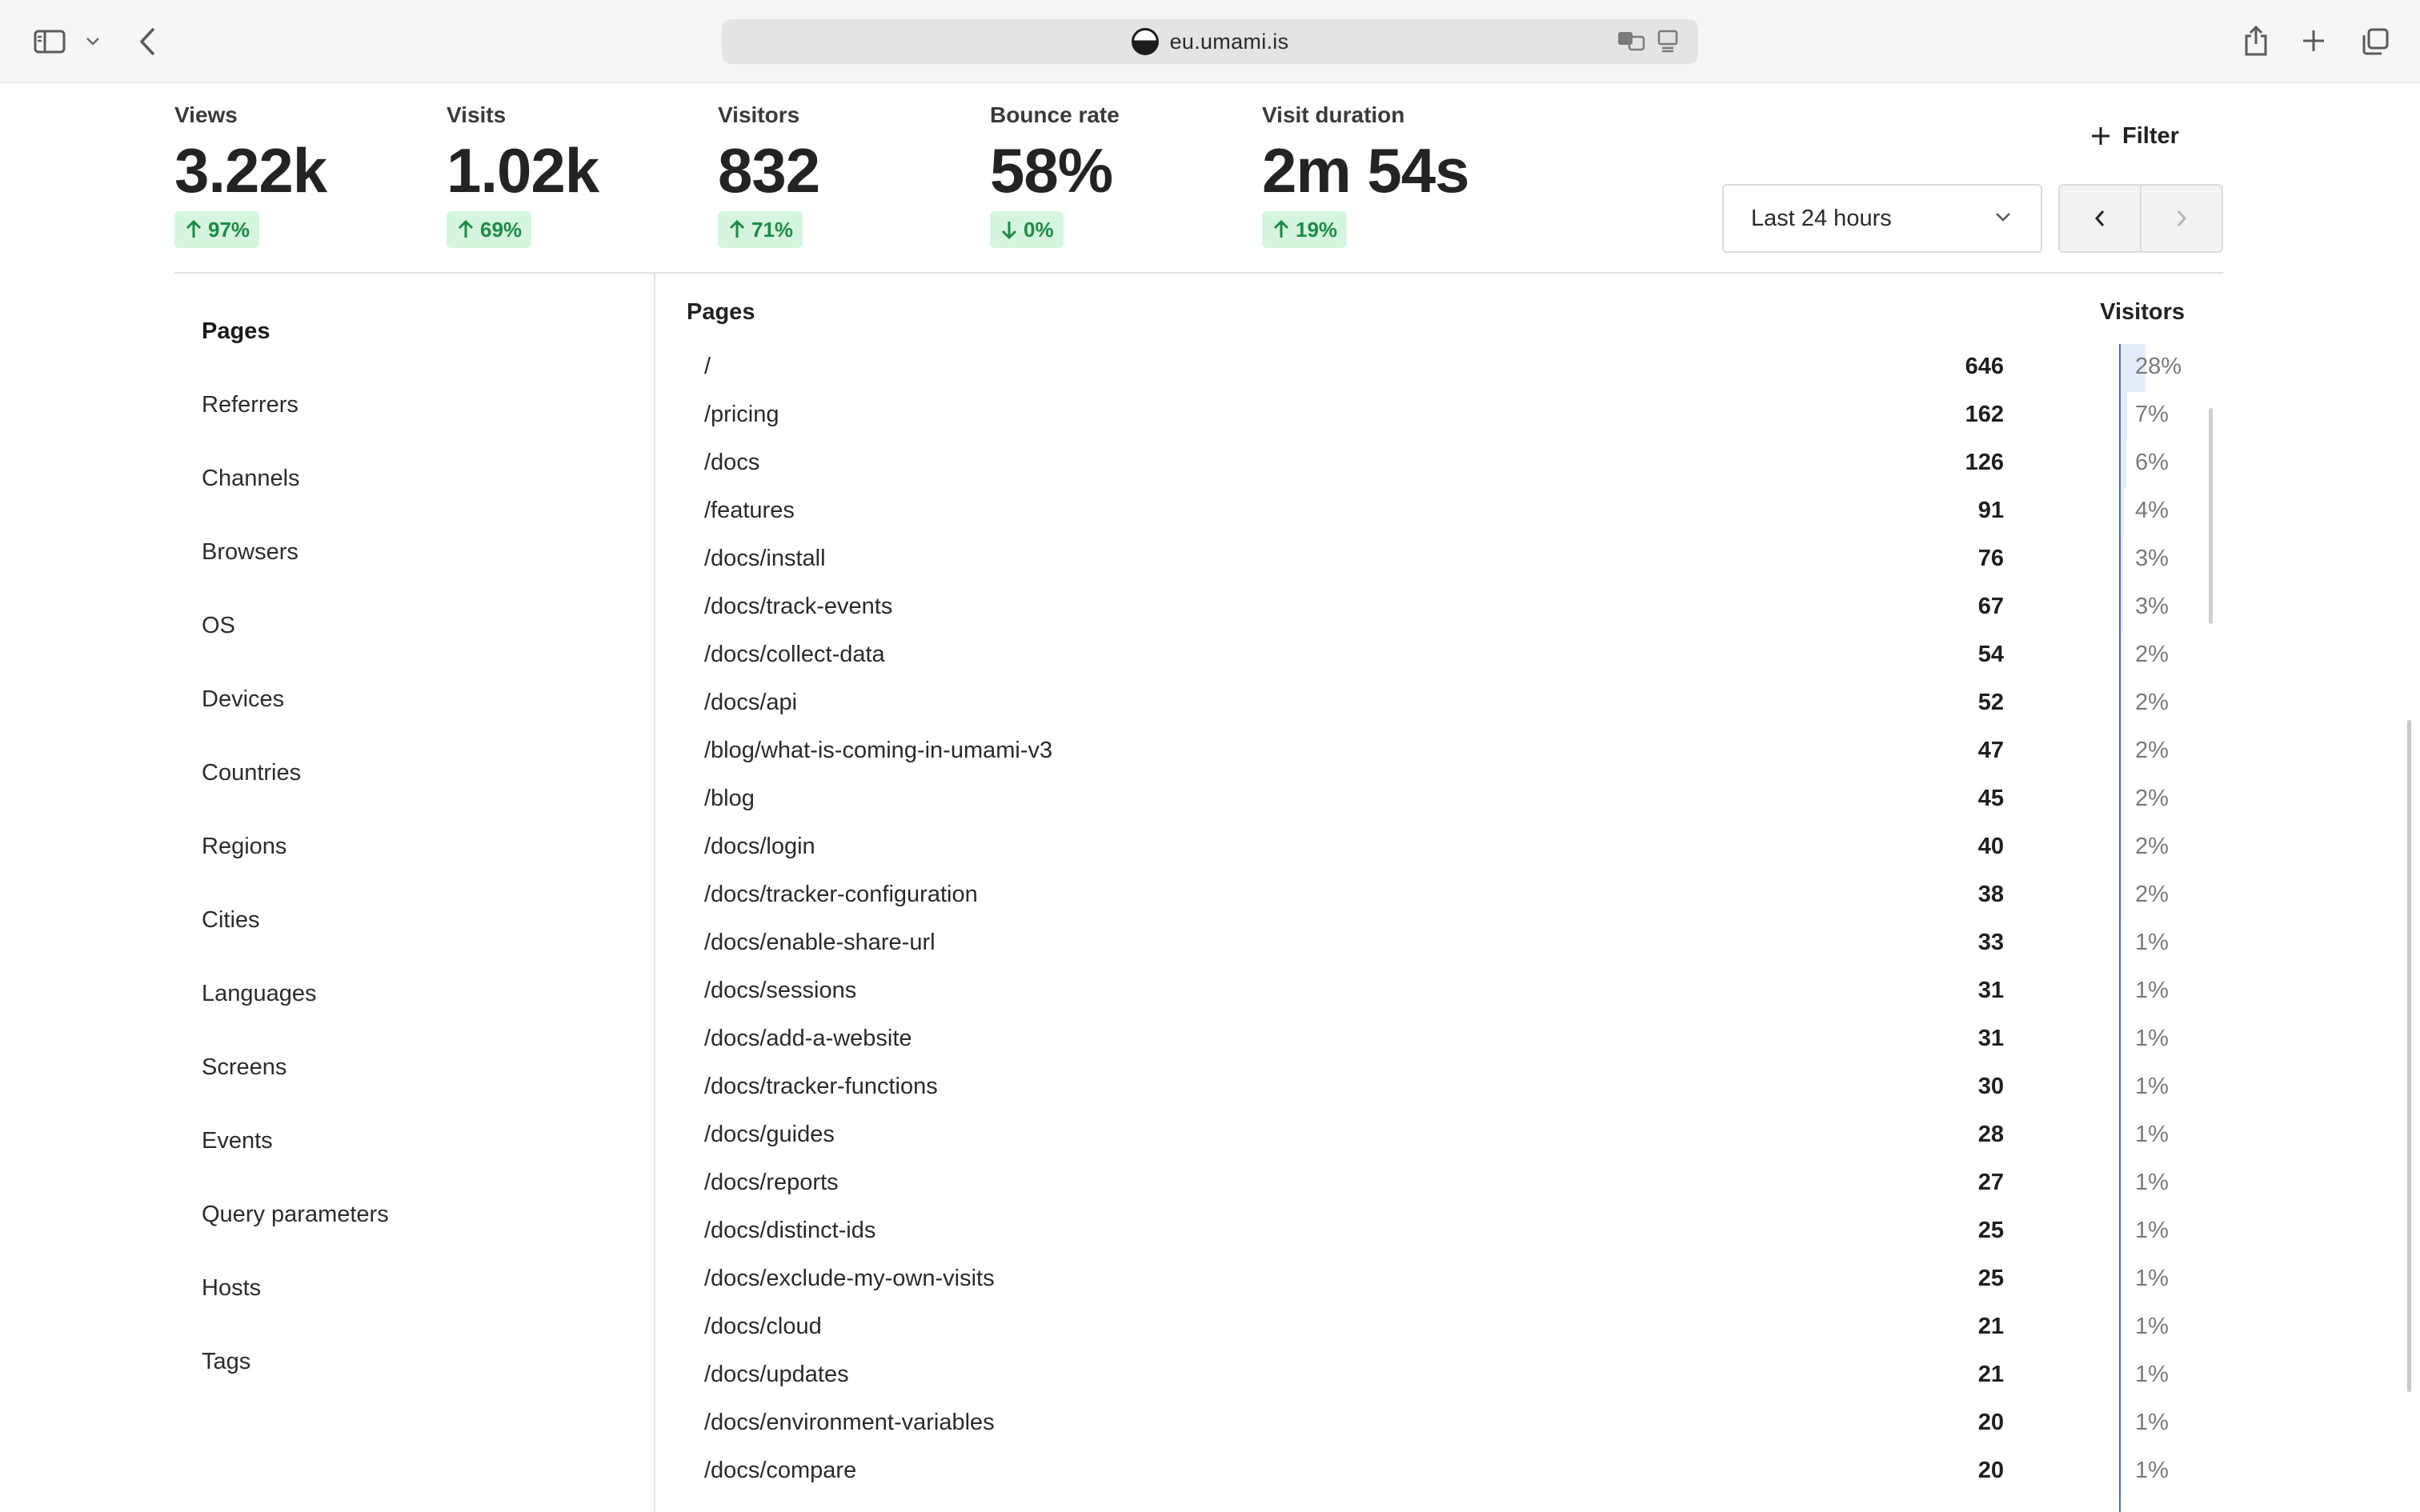 The width and height of the screenshot is (2420, 1512). I want to click on table-row: /docs/exclude-my-own-visits 25 1%, so click(1439, 1280).